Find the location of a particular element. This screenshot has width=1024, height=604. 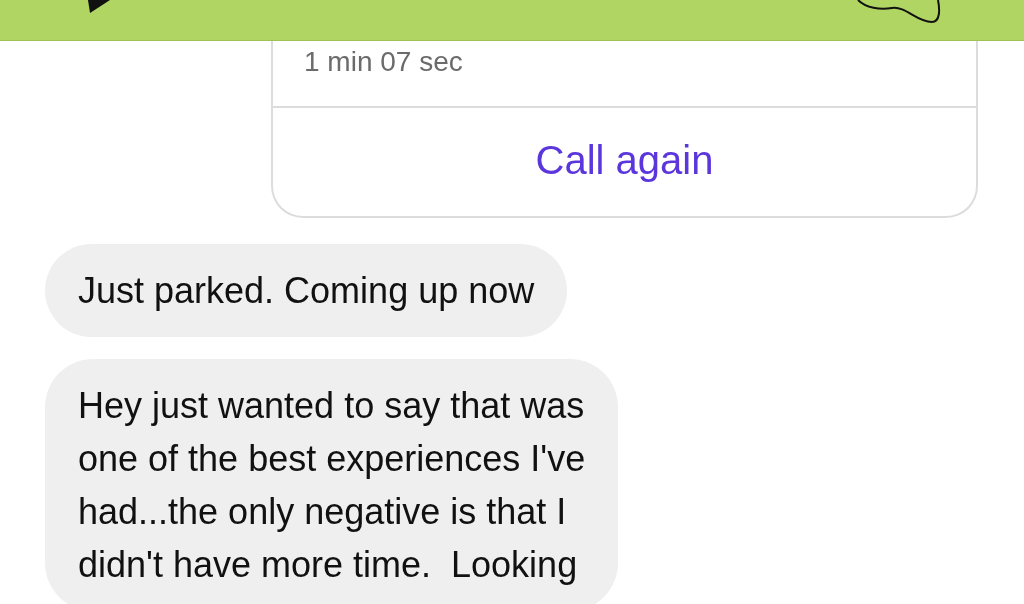

call-duration: 1 min 07 sec is located at coordinates (383, 61).